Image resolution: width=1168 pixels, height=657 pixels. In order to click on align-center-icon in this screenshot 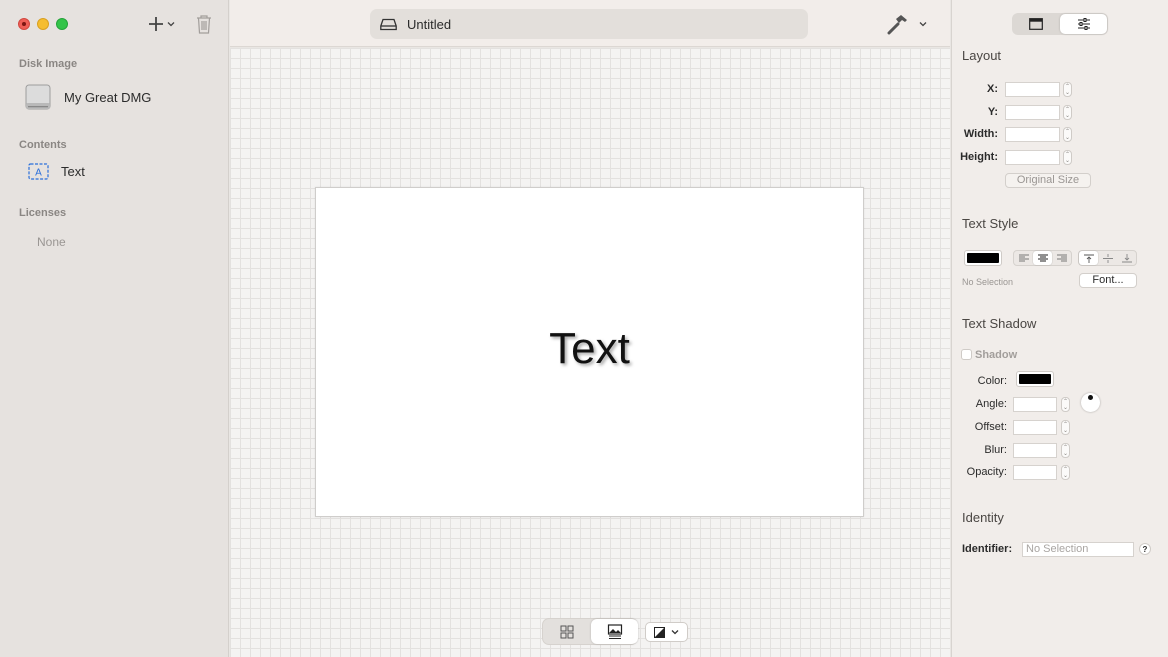, I will do `click(1042, 258)`.